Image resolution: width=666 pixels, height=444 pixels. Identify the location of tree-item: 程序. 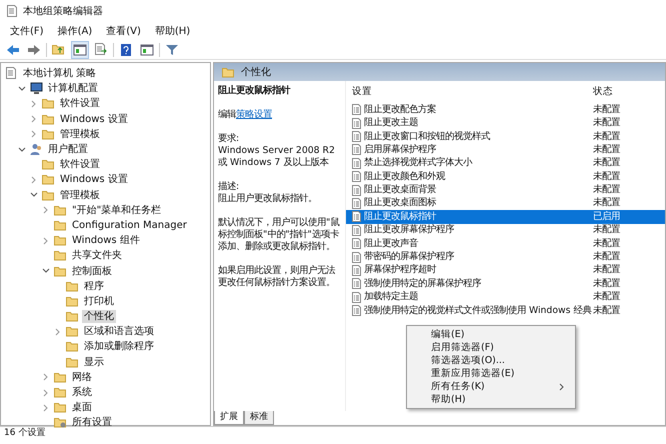
(94, 286).